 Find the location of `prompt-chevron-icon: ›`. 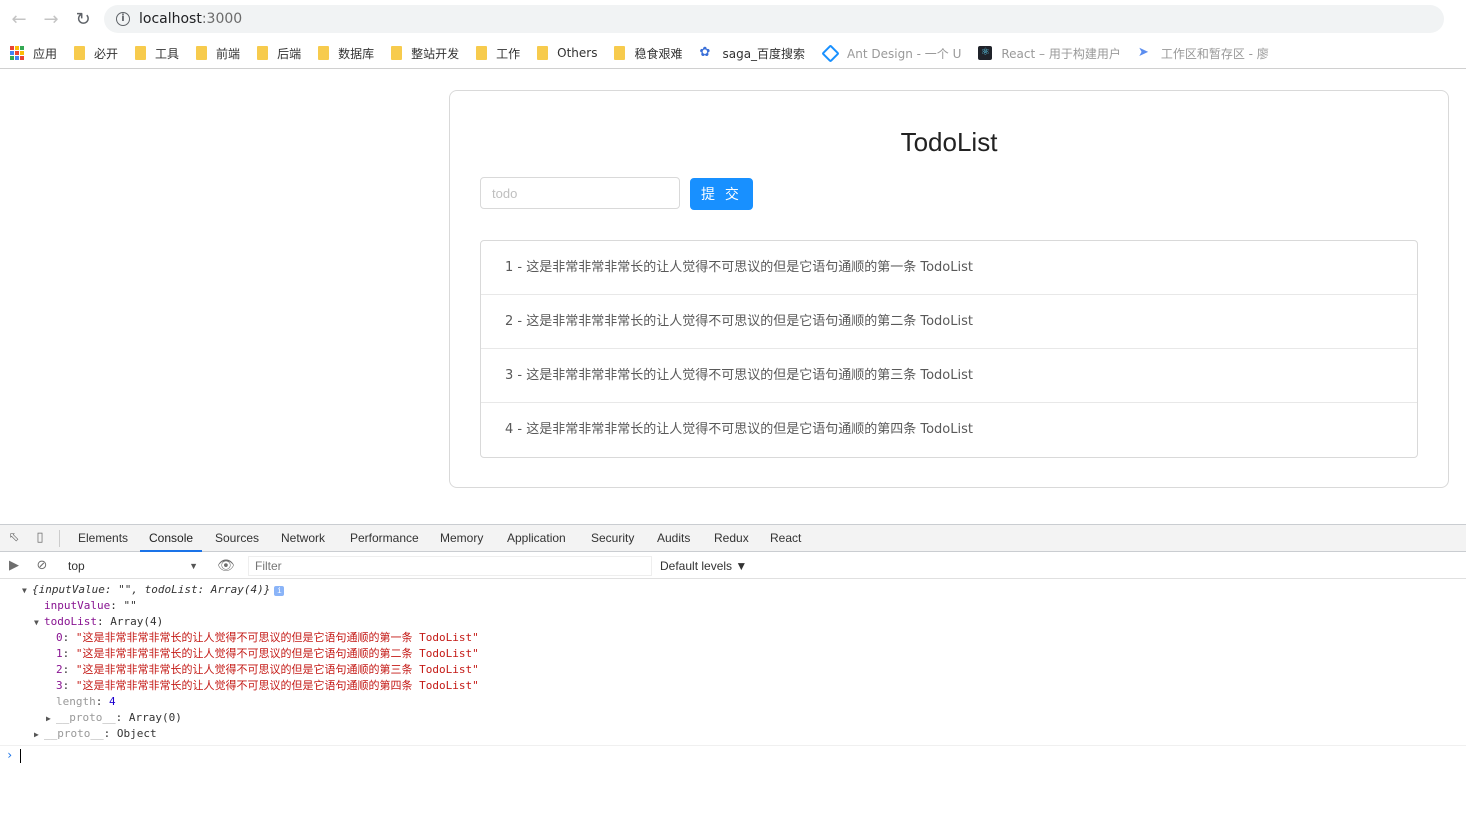

prompt-chevron-icon: › is located at coordinates (10, 755).